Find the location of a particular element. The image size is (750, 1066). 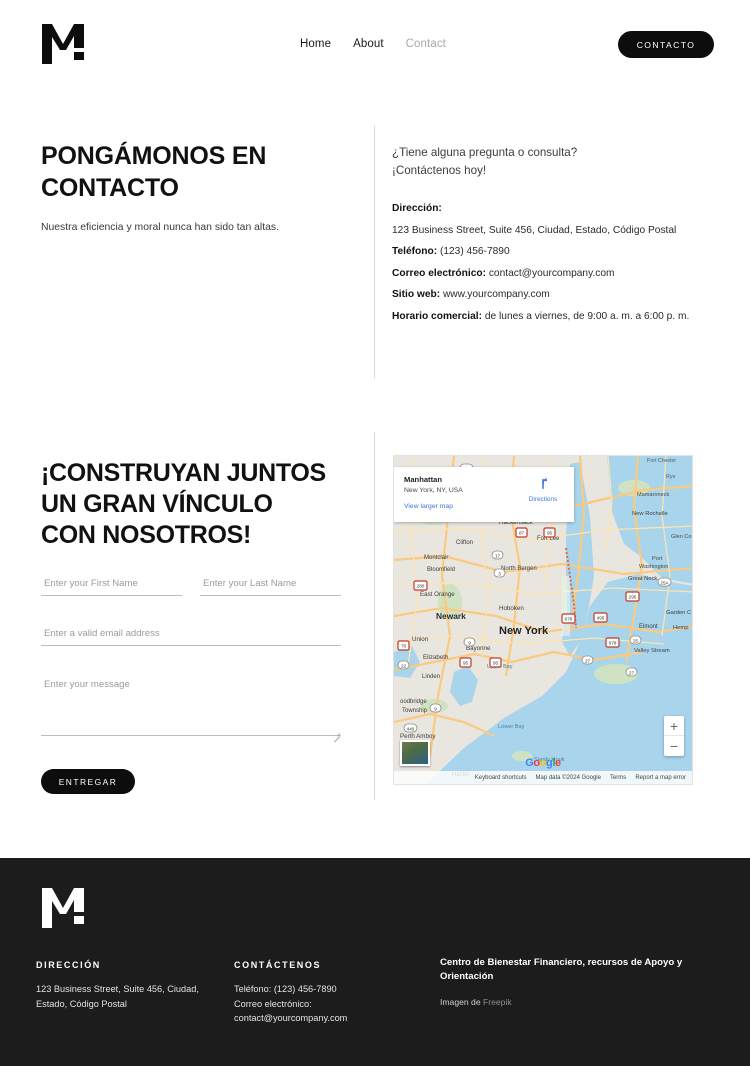

header-contacto-button: CONTACTO is located at coordinates (666, 44).